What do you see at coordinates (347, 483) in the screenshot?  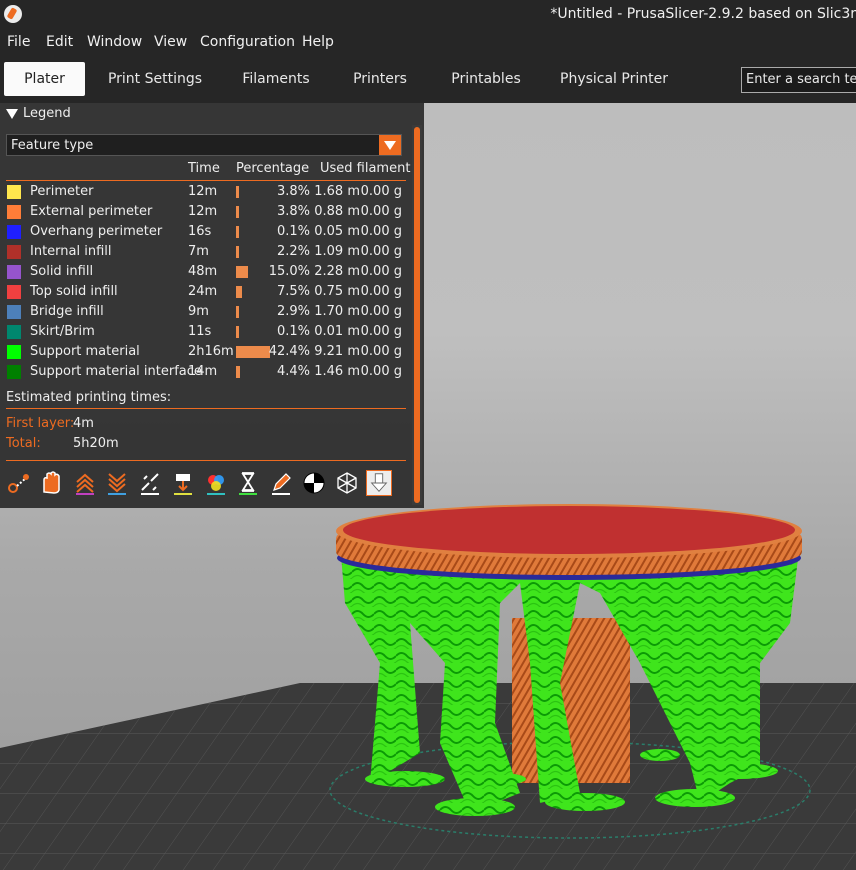 I see `shells-icon` at bounding box center [347, 483].